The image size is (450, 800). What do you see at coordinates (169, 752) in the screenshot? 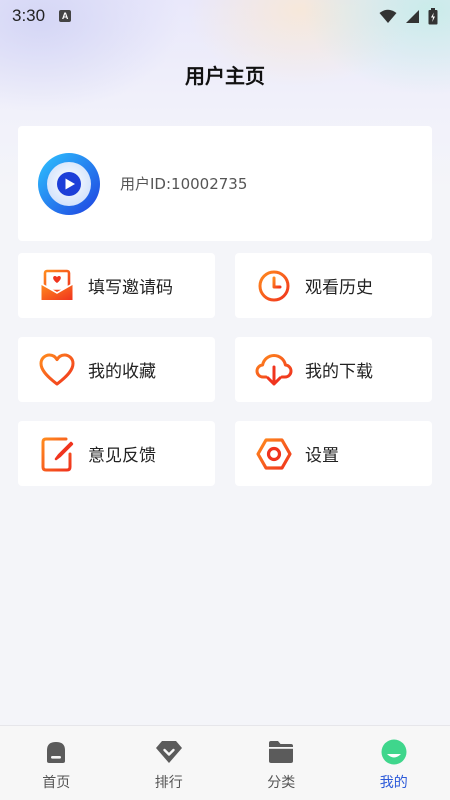
I see `ranking-icon` at bounding box center [169, 752].